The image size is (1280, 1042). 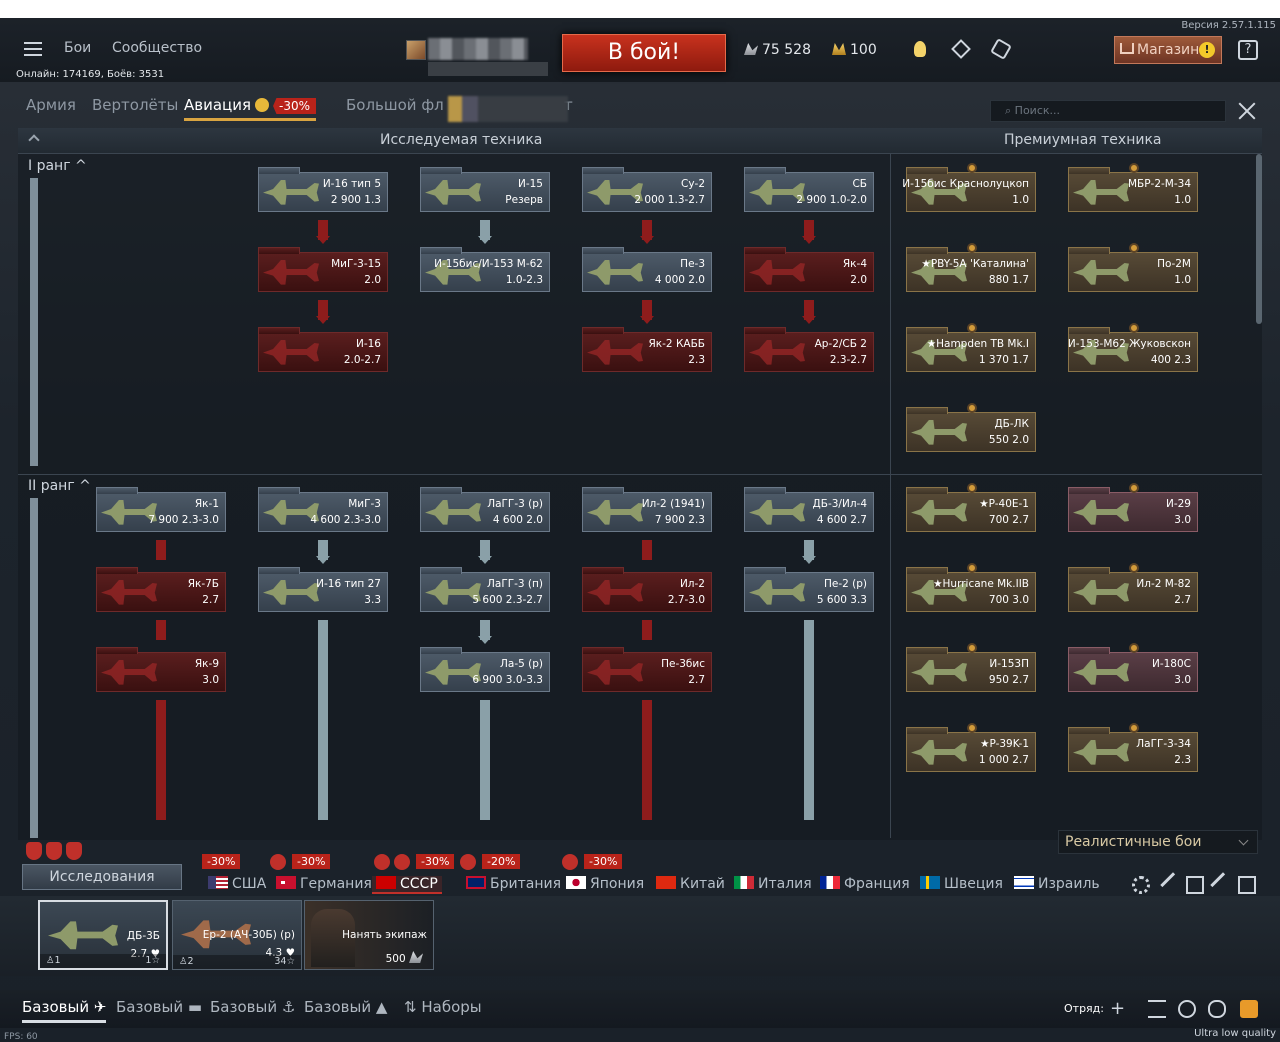 I want to click on vehicle-card: ДБ-3/Ил-4 4 600 2.7, so click(x=809, y=509).